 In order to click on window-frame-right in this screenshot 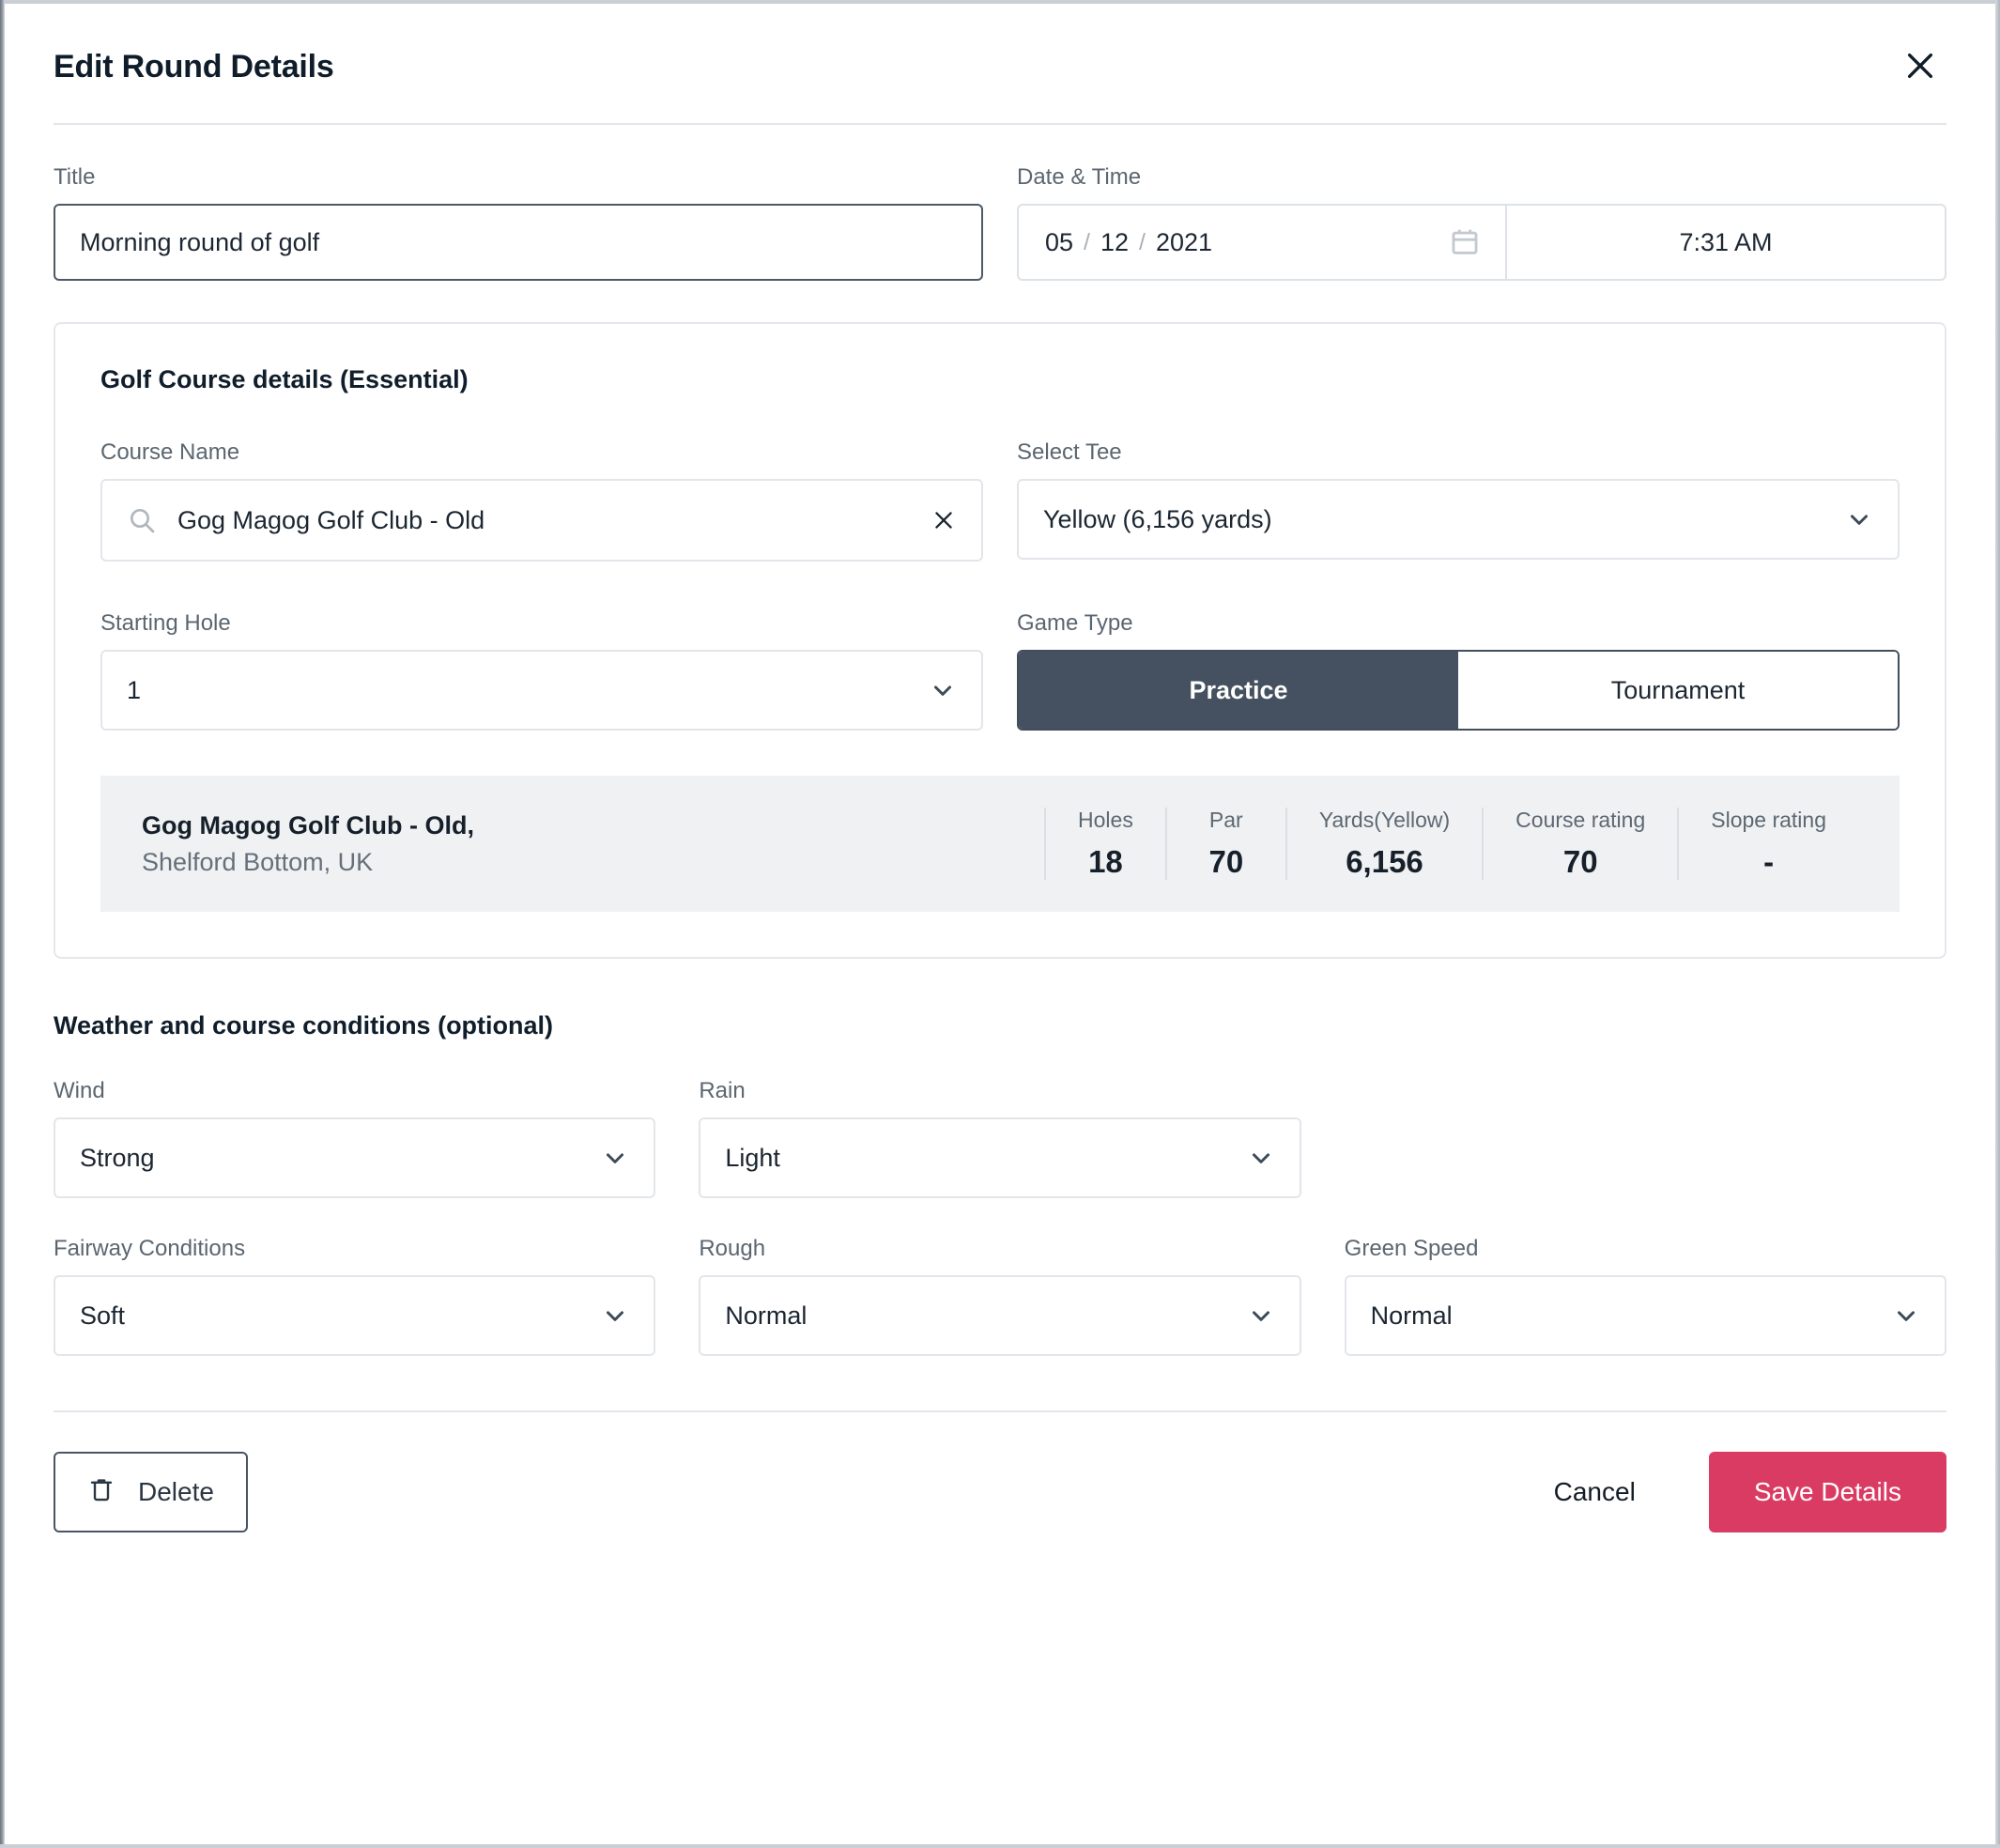, I will do `click(1997, 924)`.